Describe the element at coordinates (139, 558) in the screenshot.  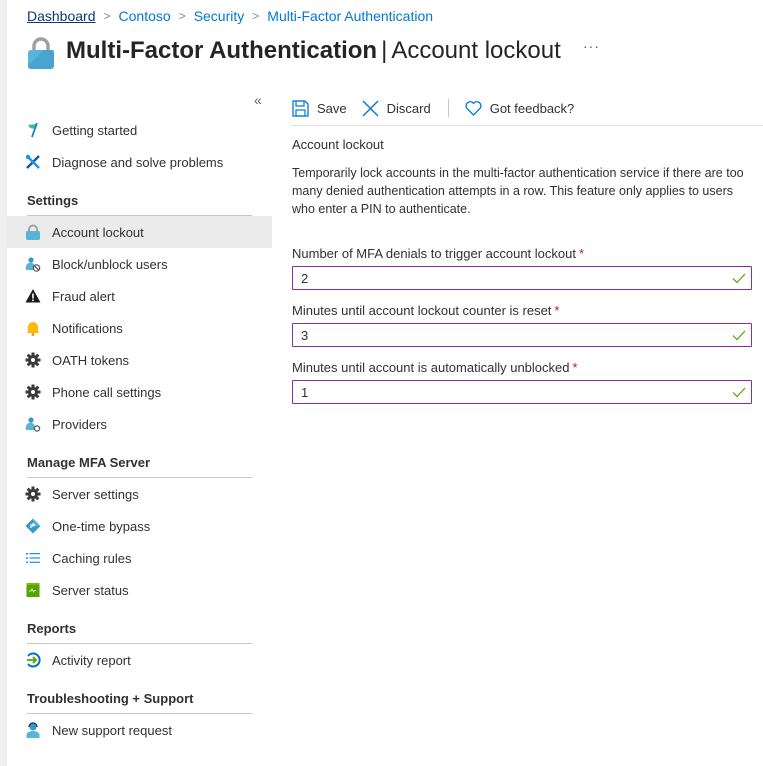
I see `sidebar-item-caching-rules: Caching rules` at that location.